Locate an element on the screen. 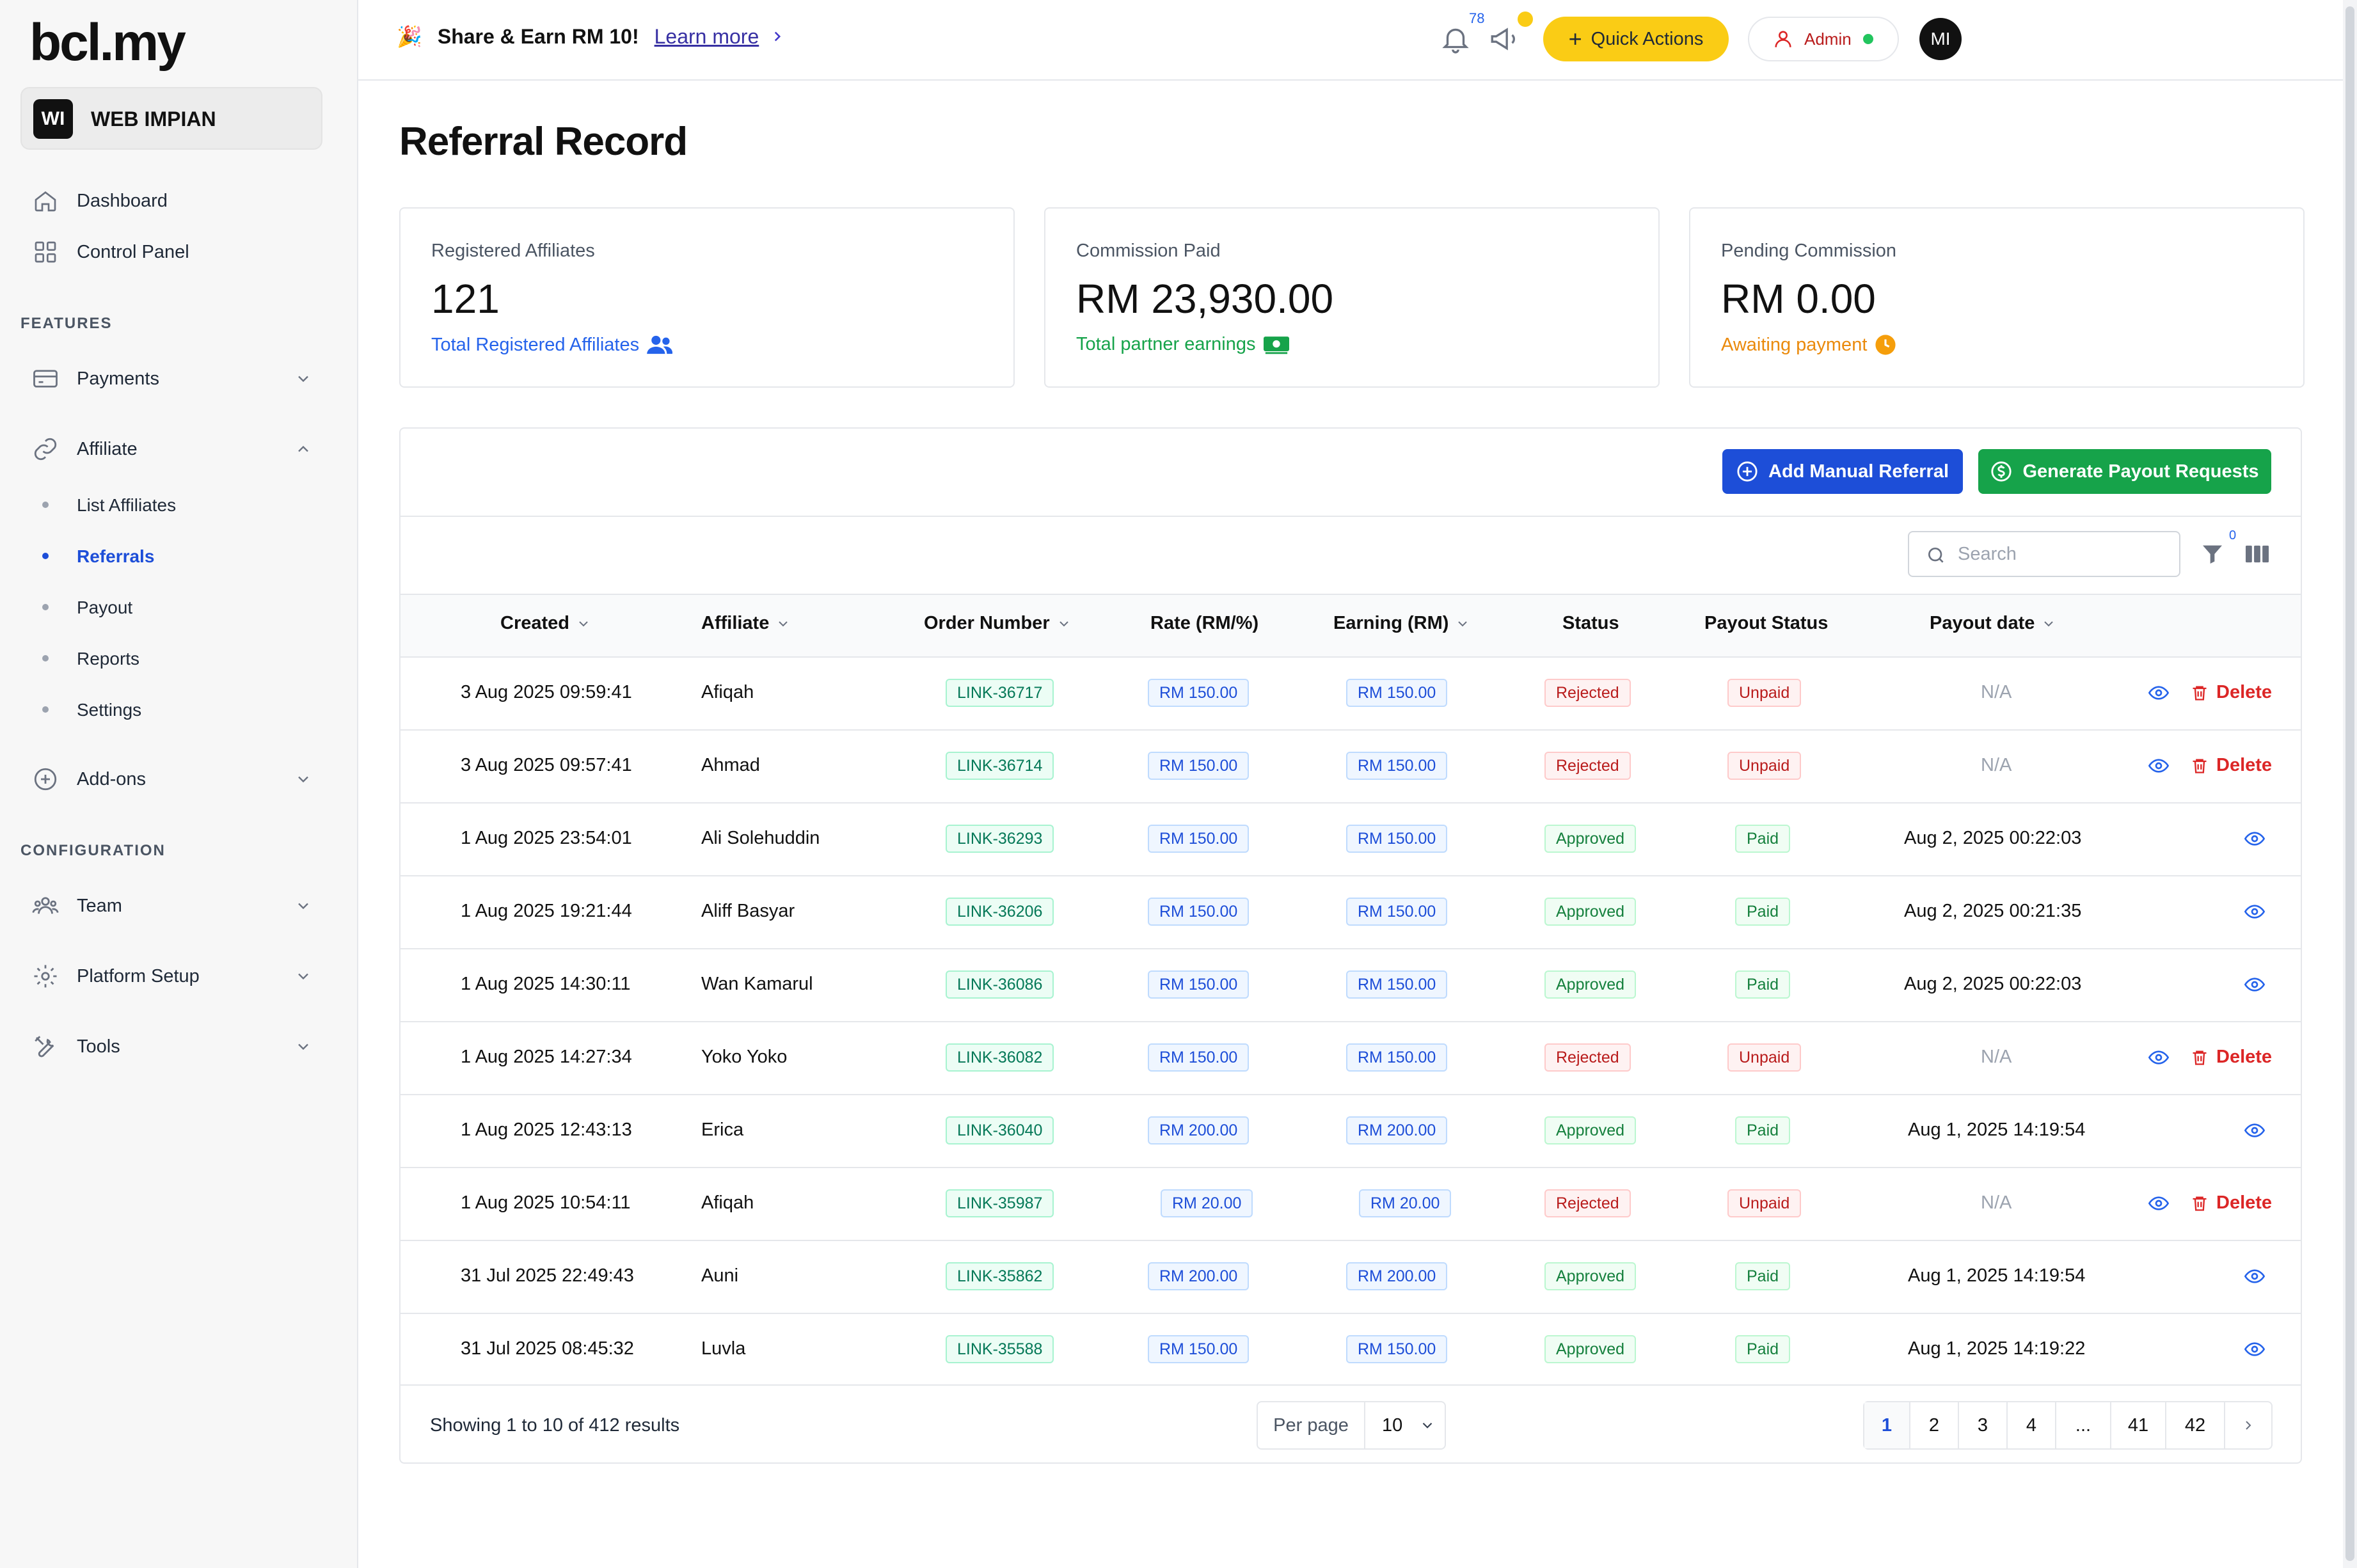 This screenshot has width=2357, height=1568. page-button-2: 2 is located at coordinates (1934, 1425).